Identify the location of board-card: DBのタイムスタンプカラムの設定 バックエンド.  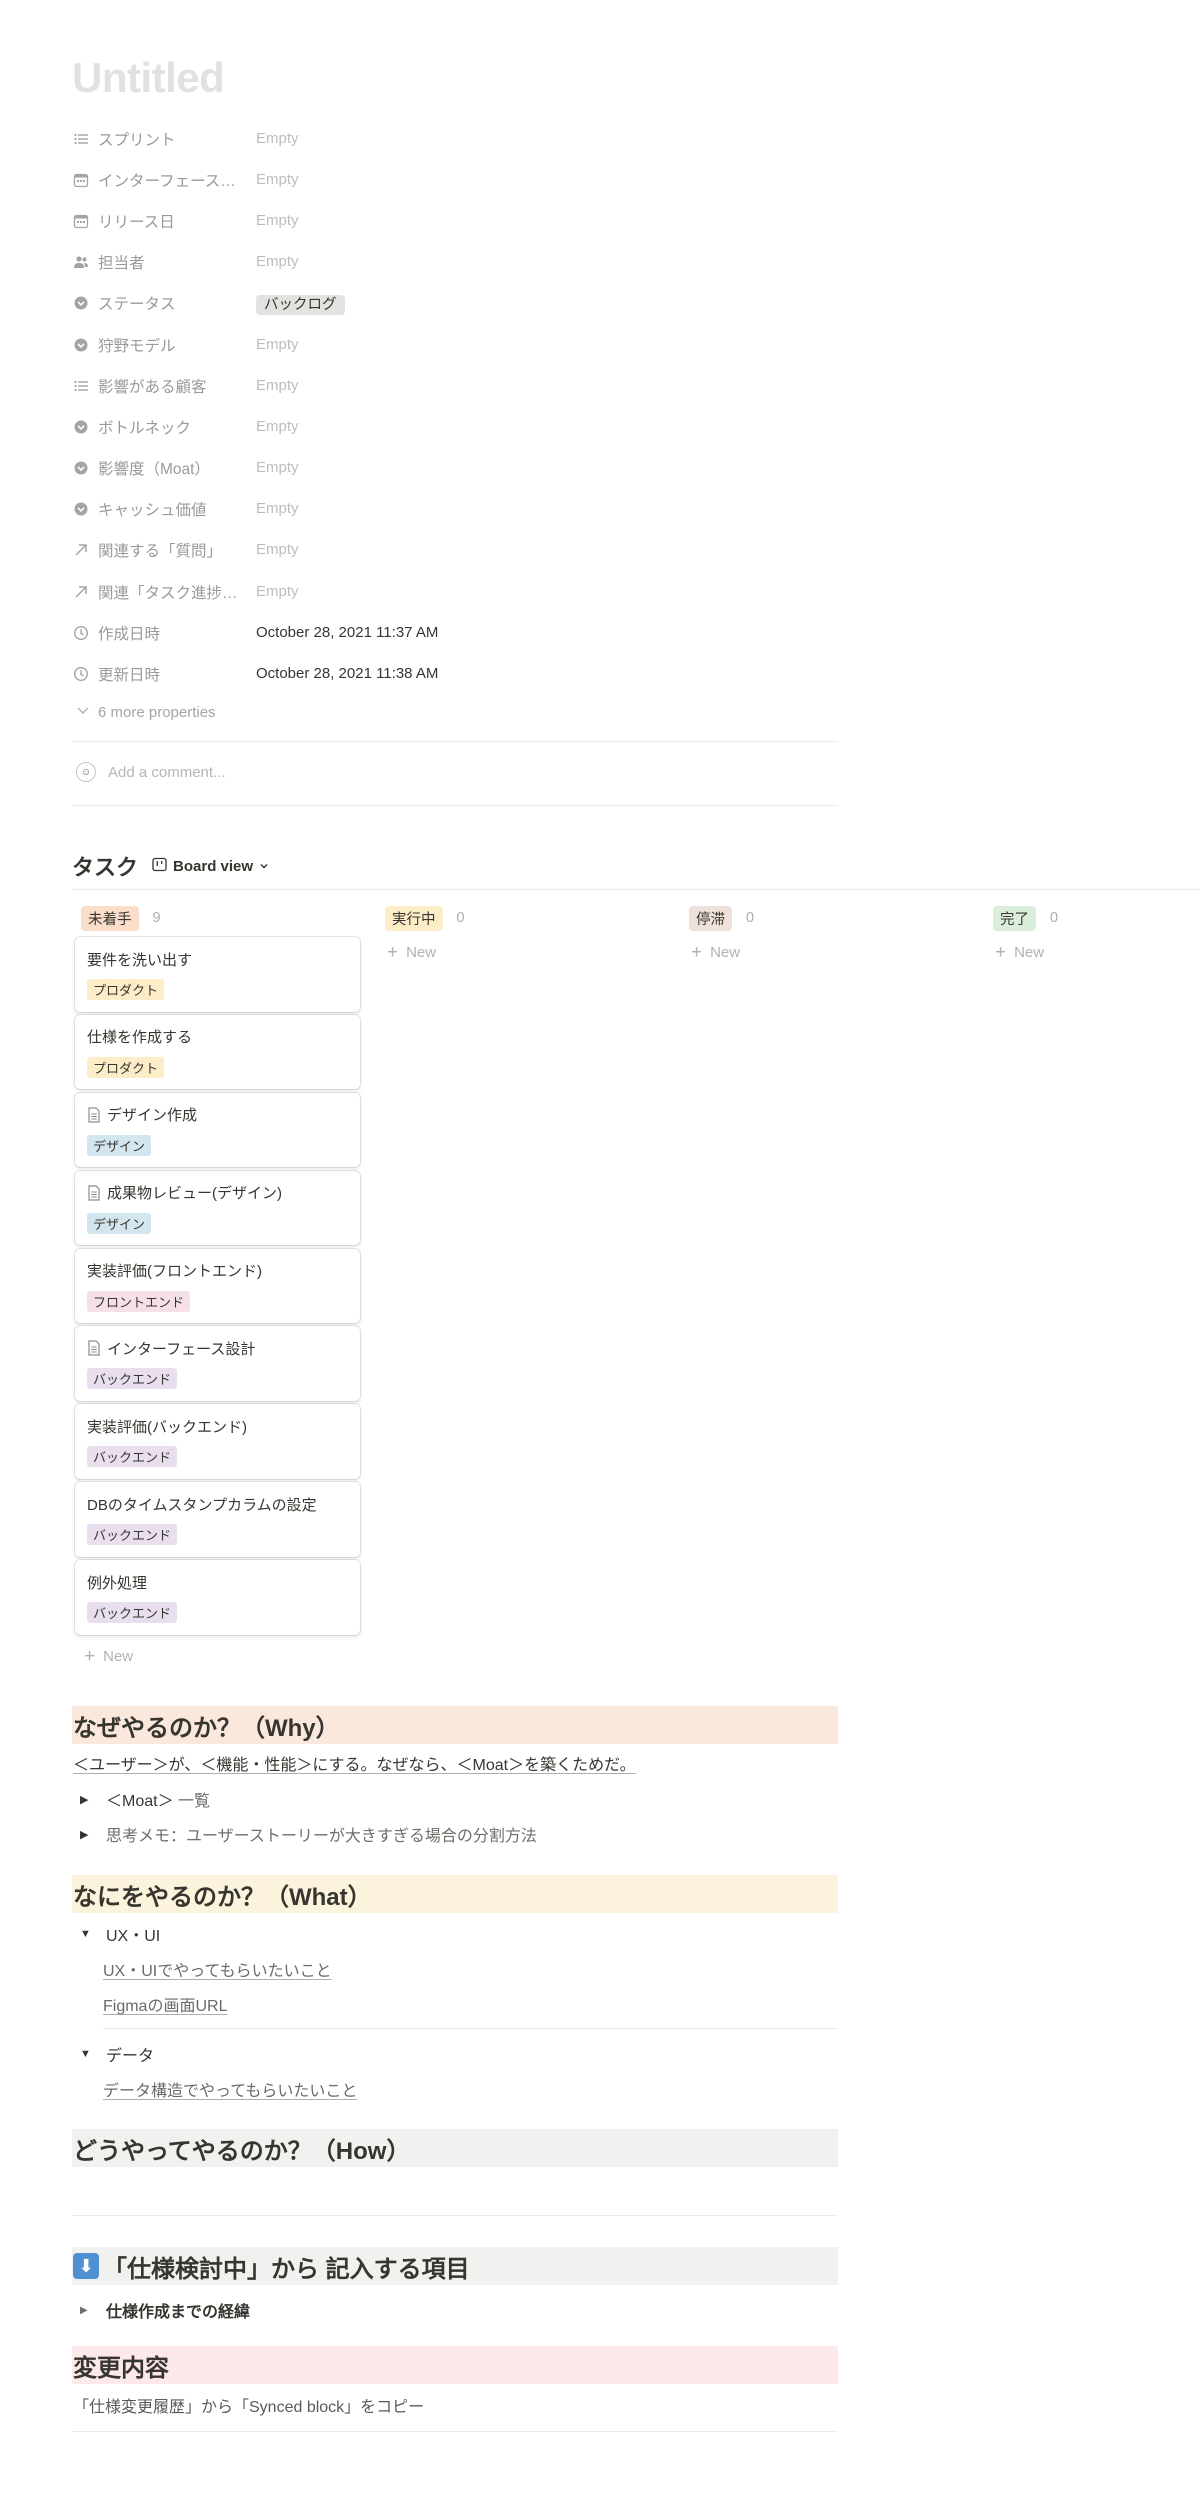
(217, 1519).